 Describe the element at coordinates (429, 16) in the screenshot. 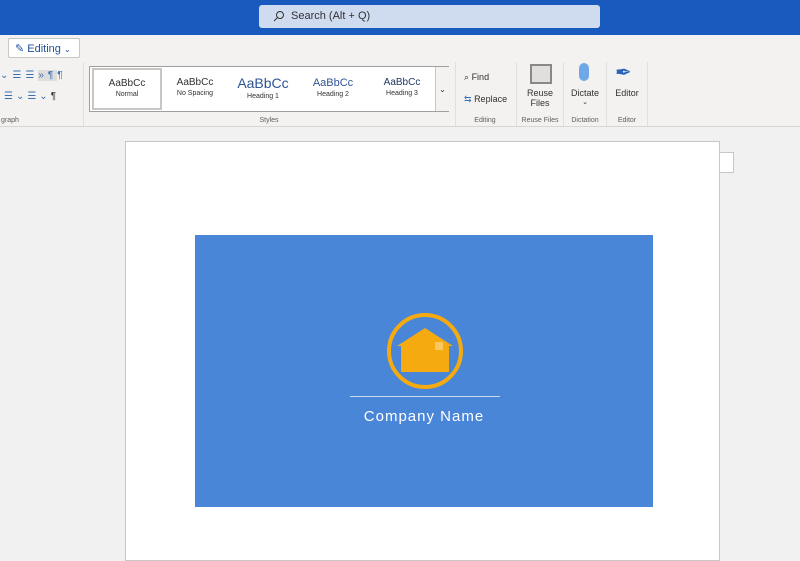

I see `search-box: Search (Alt + Q)` at that location.